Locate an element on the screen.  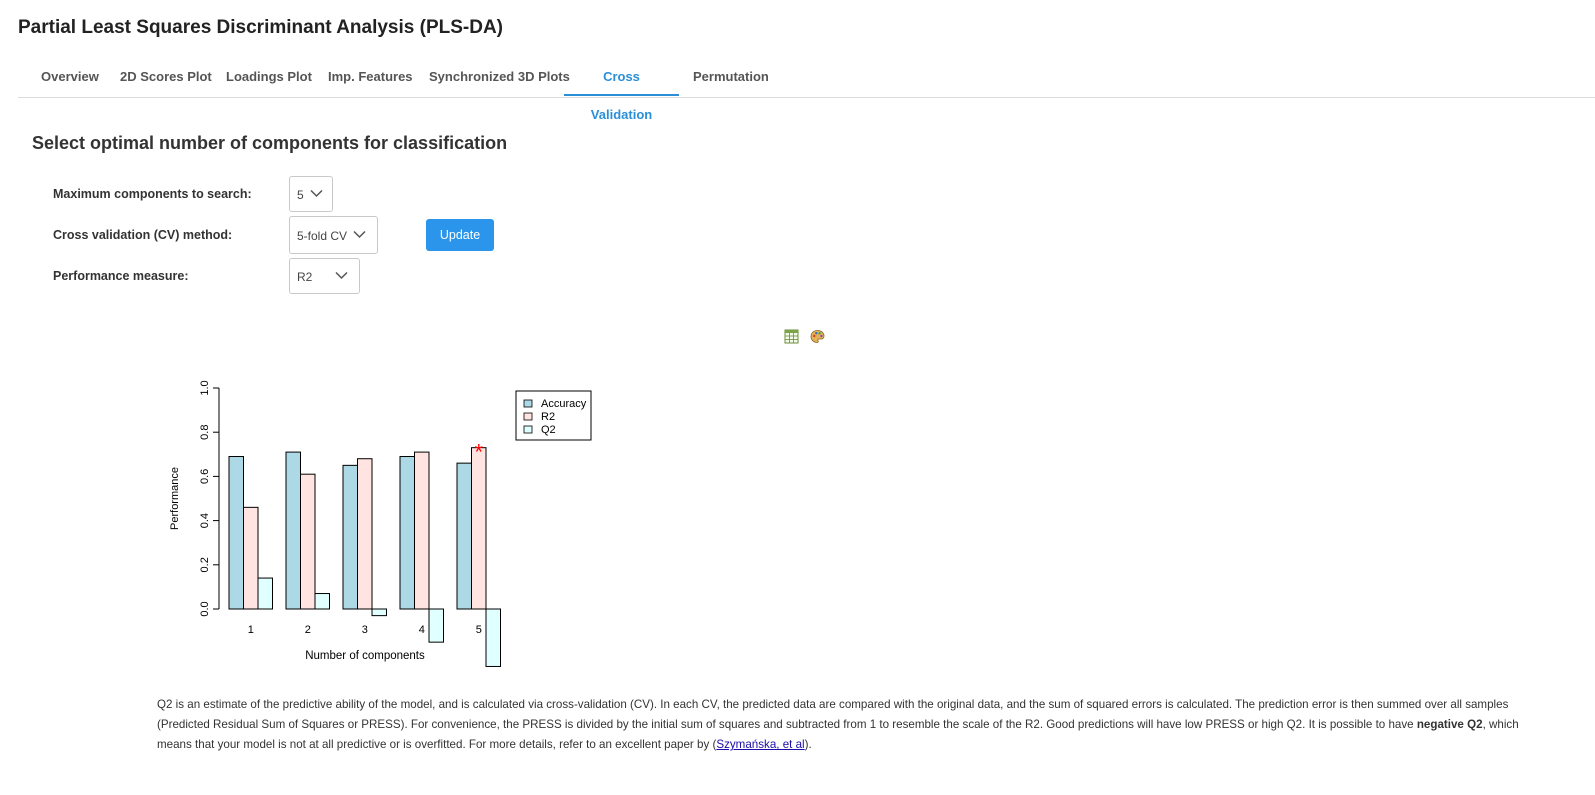
legend-swatch-r2 is located at coordinates (528, 416).